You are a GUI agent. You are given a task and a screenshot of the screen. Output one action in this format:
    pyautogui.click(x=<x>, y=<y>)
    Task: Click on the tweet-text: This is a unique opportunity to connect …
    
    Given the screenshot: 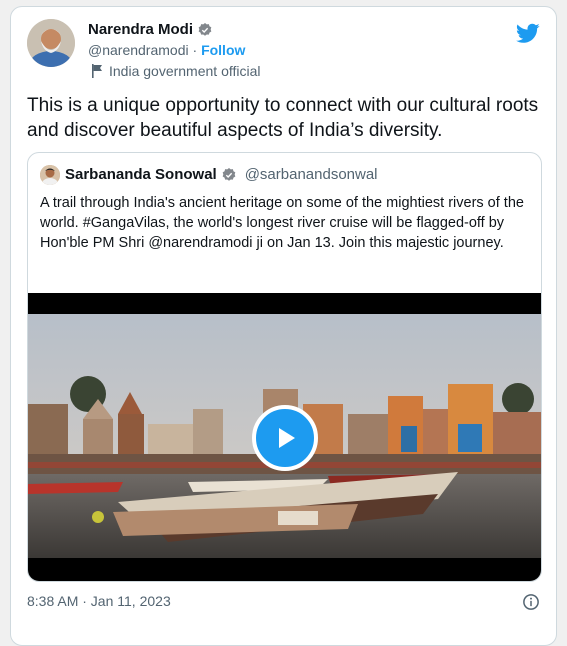 What is the action you would take?
    pyautogui.click(x=283, y=118)
    